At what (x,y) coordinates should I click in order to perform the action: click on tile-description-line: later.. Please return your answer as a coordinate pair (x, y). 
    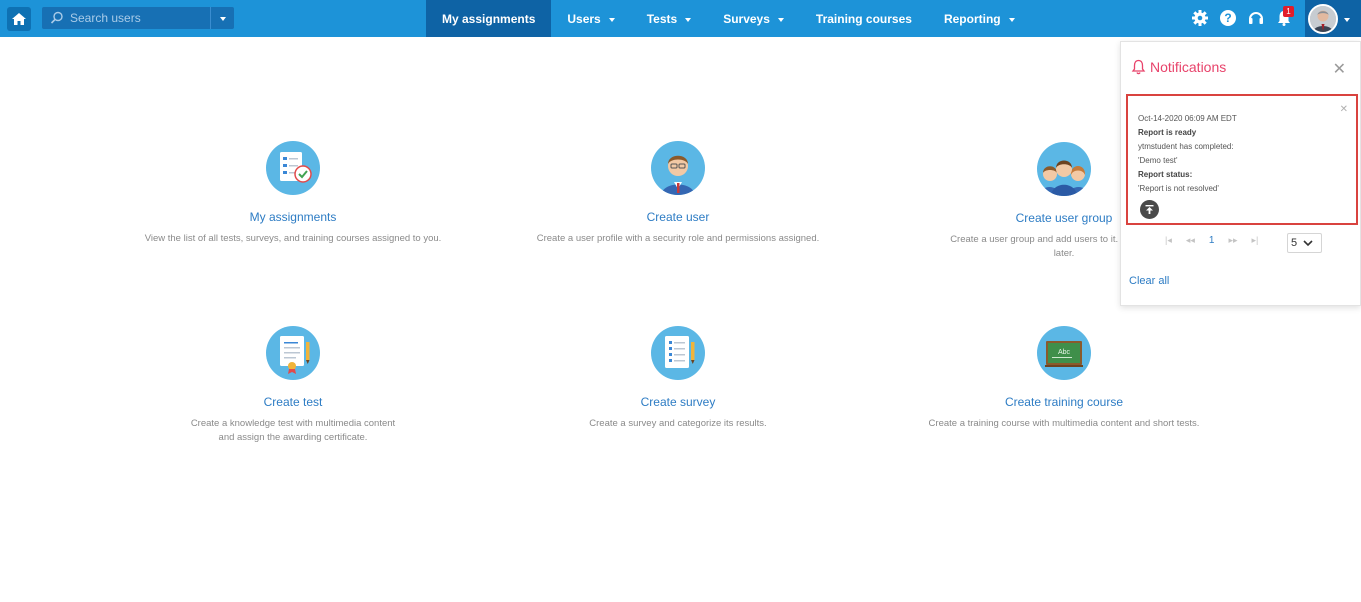
    Looking at the image, I should click on (1064, 253).